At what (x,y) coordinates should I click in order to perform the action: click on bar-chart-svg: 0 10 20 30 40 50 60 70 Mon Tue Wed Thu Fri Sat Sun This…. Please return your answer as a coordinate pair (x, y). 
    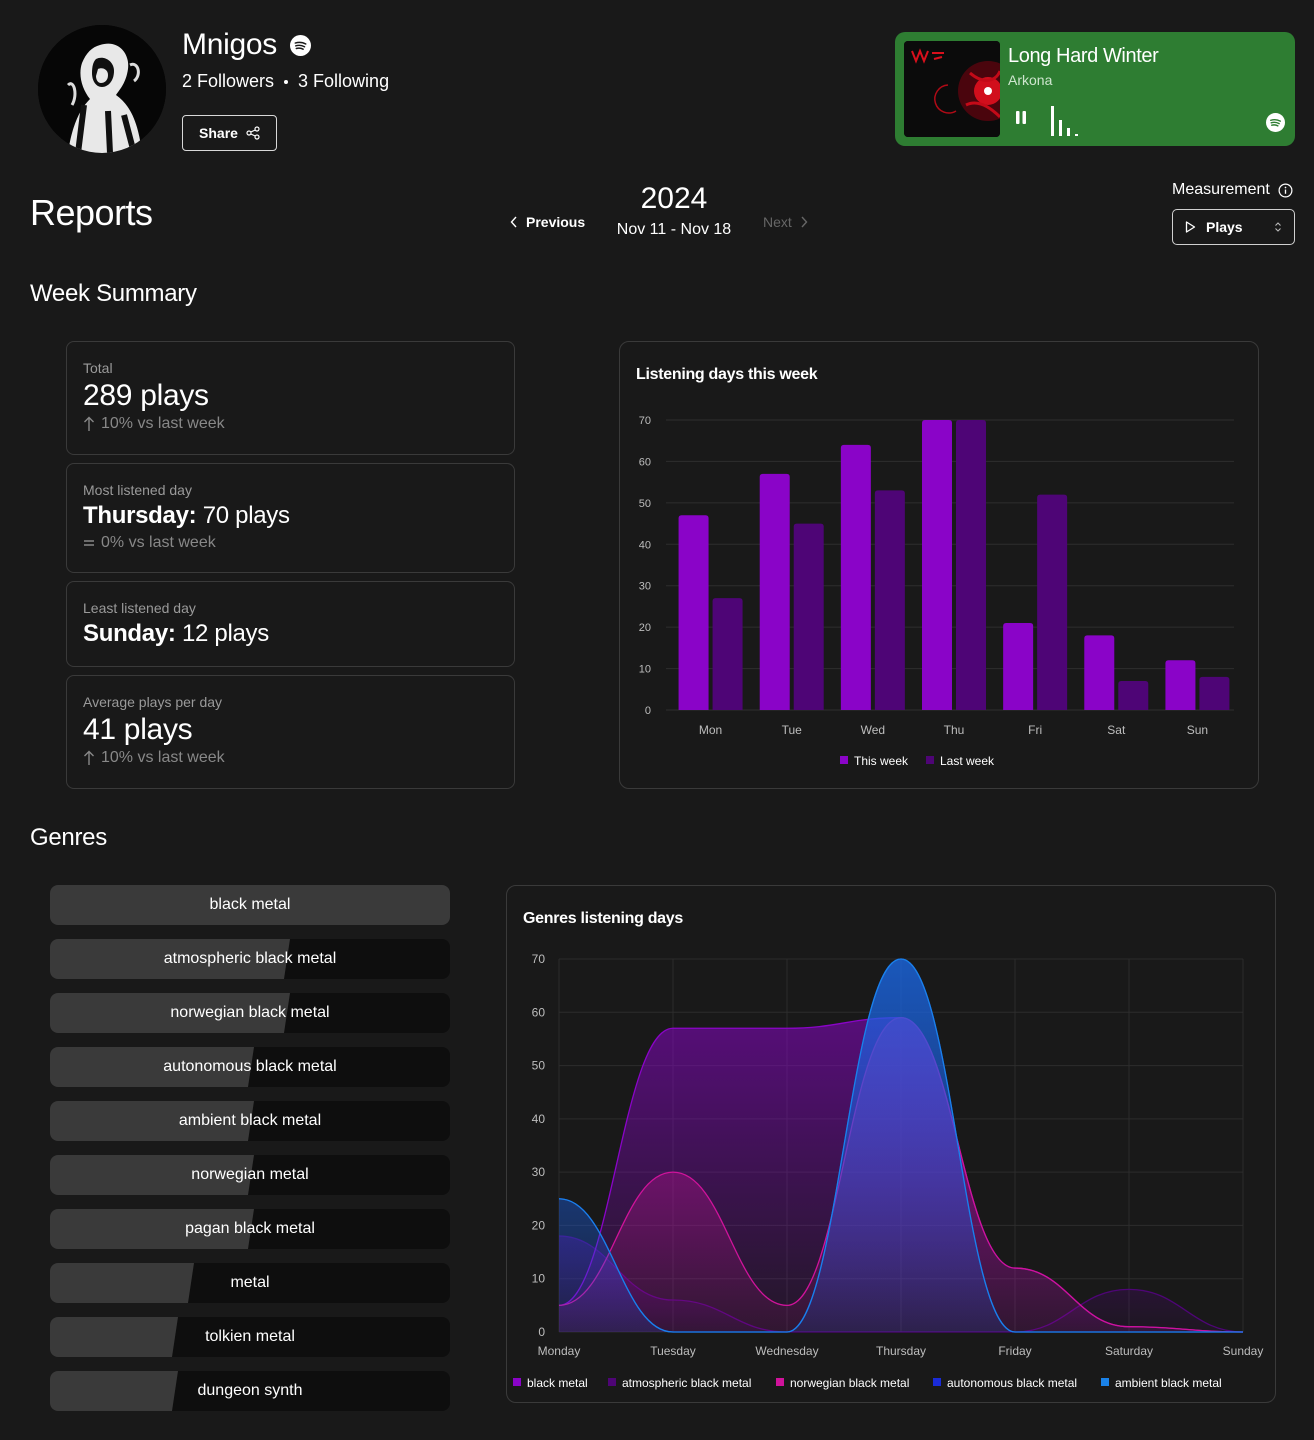
    Looking at the image, I should click on (936, 591).